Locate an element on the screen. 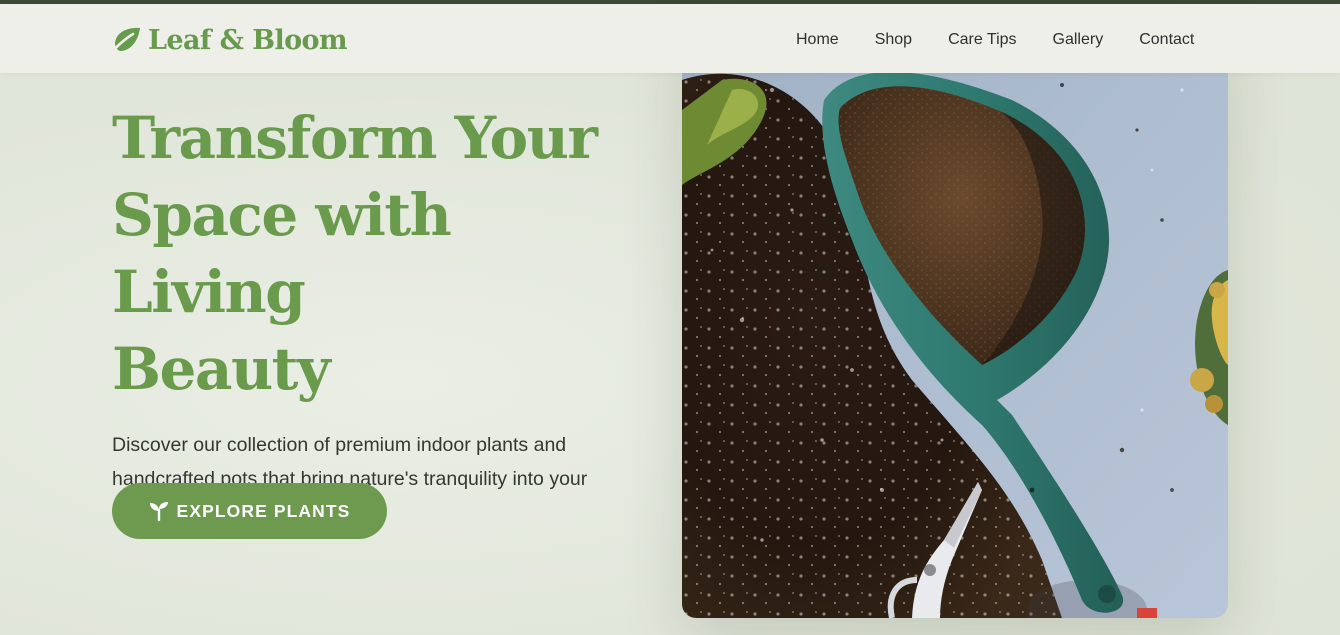 The image size is (1340, 635). hero-title-line-3: Beauty is located at coordinates (221, 369).